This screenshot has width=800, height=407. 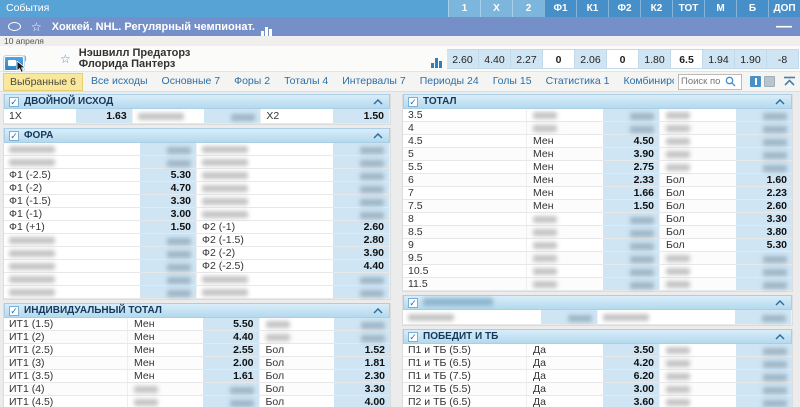 What do you see at coordinates (43, 81) in the screenshot?
I see `tab-selected: Выбранные 6` at bounding box center [43, 81].